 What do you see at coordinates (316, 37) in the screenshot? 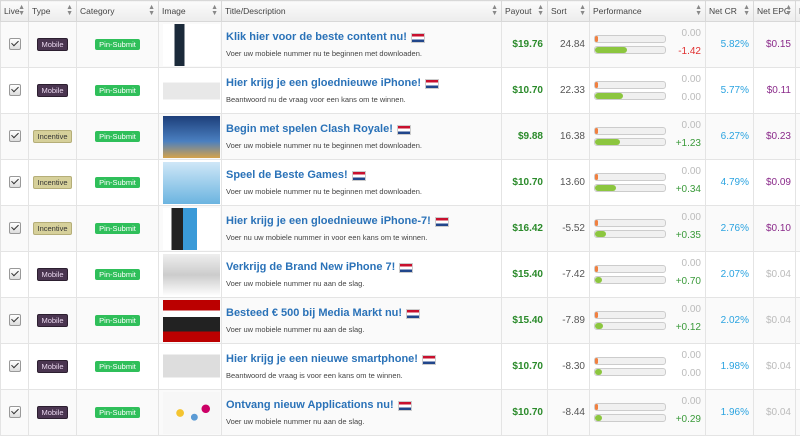
I see `offer-title: Klik hier voor de beste content nu!` at bounding box center [316, 37].